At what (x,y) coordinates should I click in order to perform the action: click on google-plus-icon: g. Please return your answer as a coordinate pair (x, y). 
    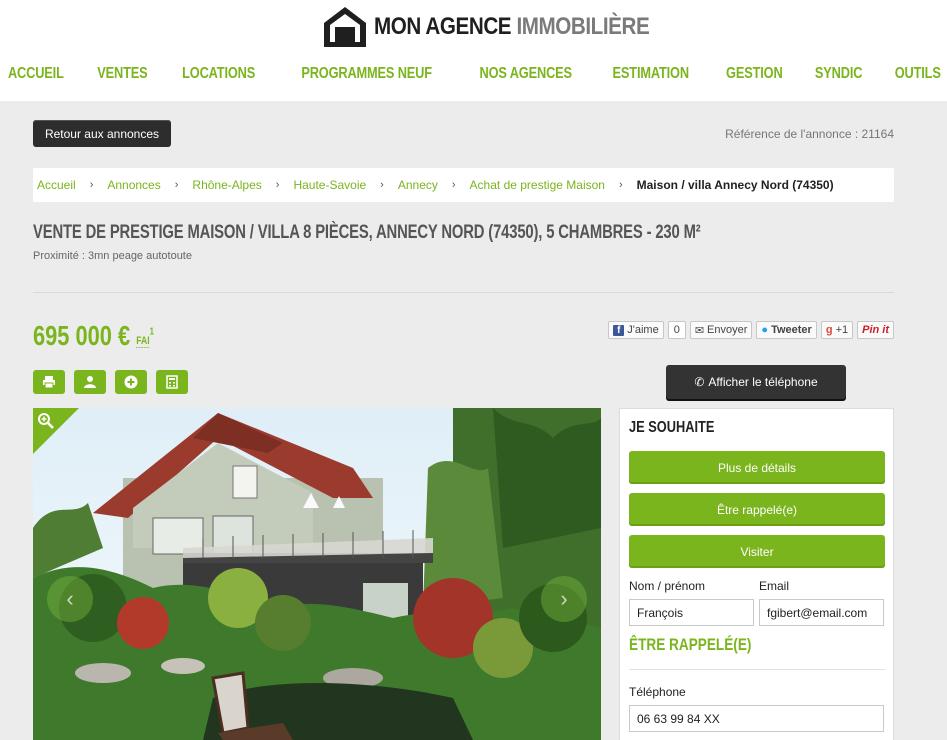
    Looking at the image, I should click on (829, 330).